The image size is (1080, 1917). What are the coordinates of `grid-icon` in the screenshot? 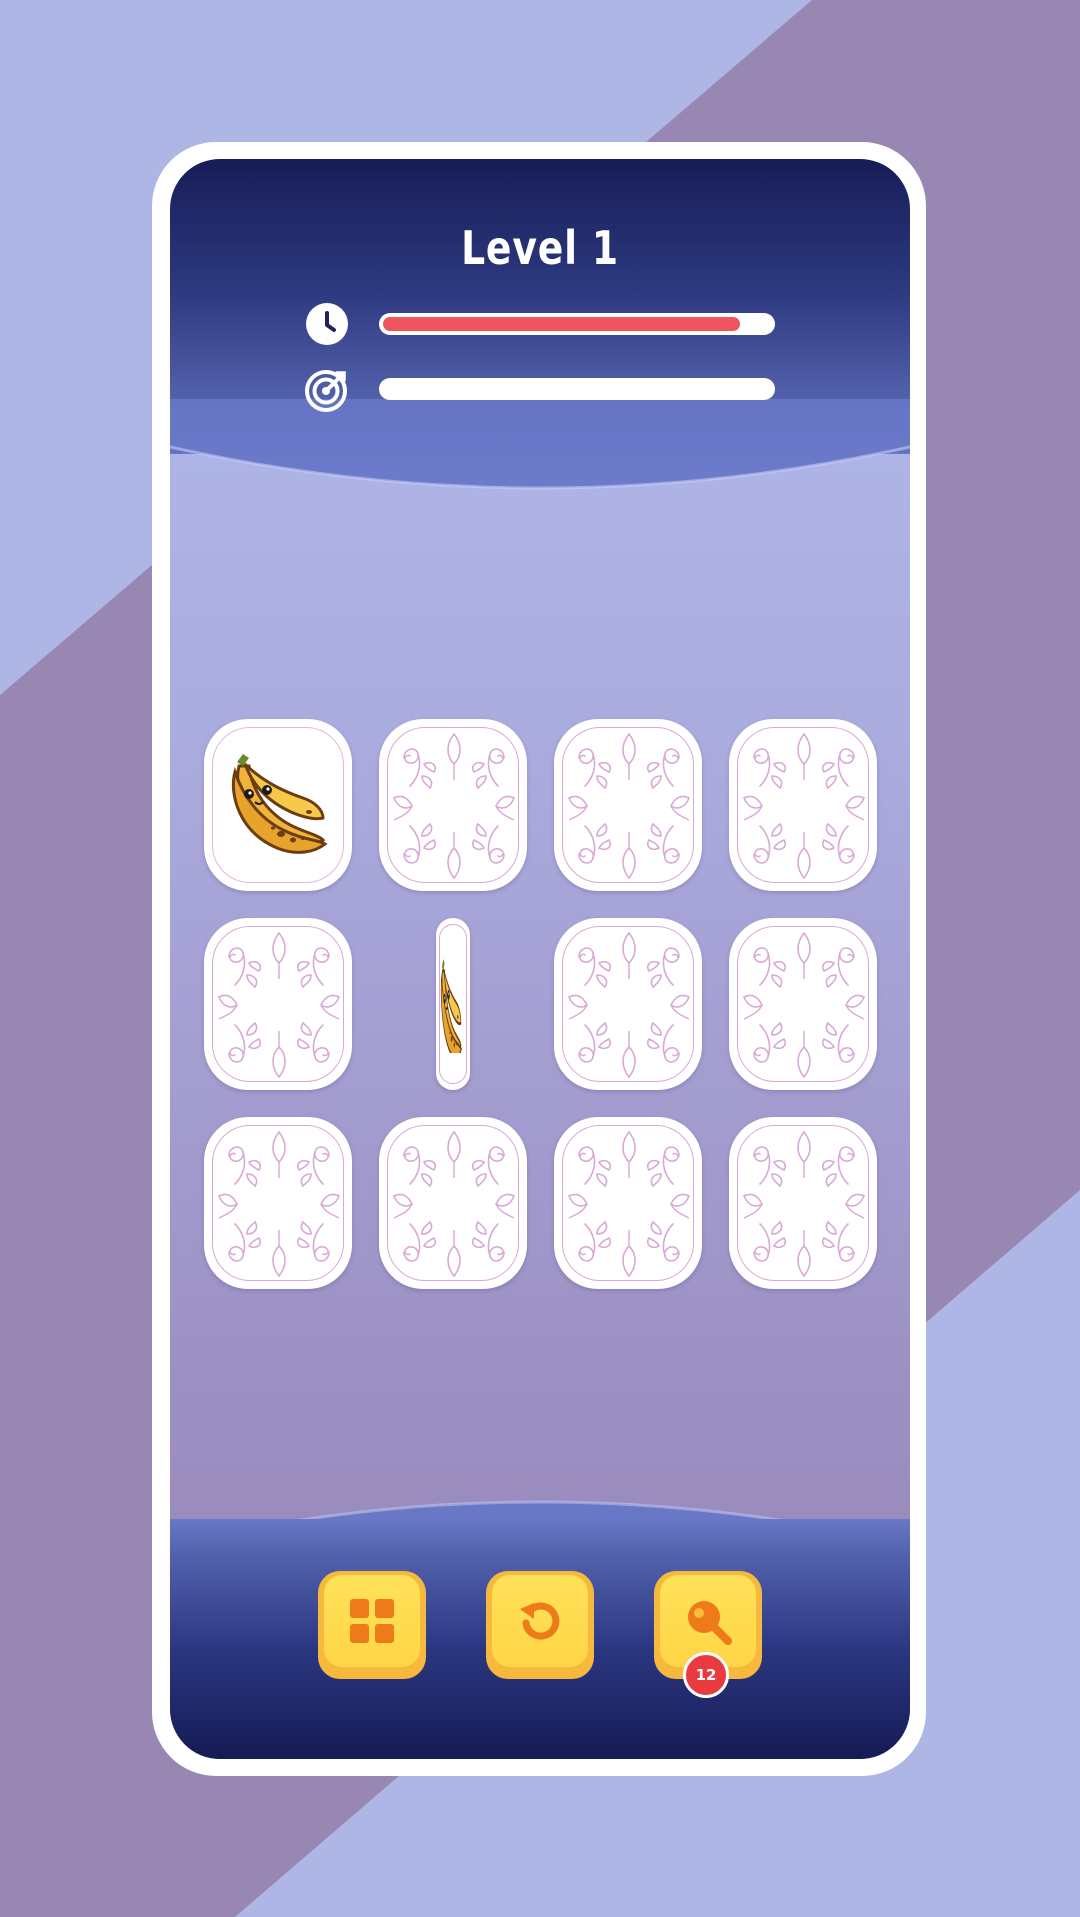 It's located at (372, 1621).